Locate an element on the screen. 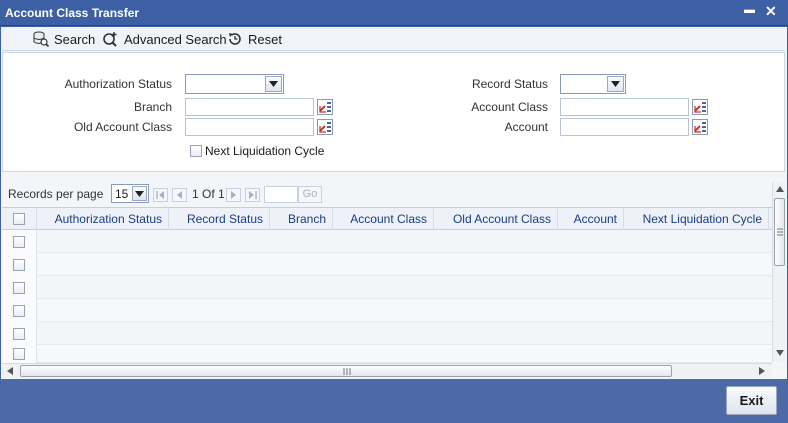 Image resolution: width=788 pixels, height=423 pixels. records-per-page-label: Records per page is located at coordinates (56, 194).